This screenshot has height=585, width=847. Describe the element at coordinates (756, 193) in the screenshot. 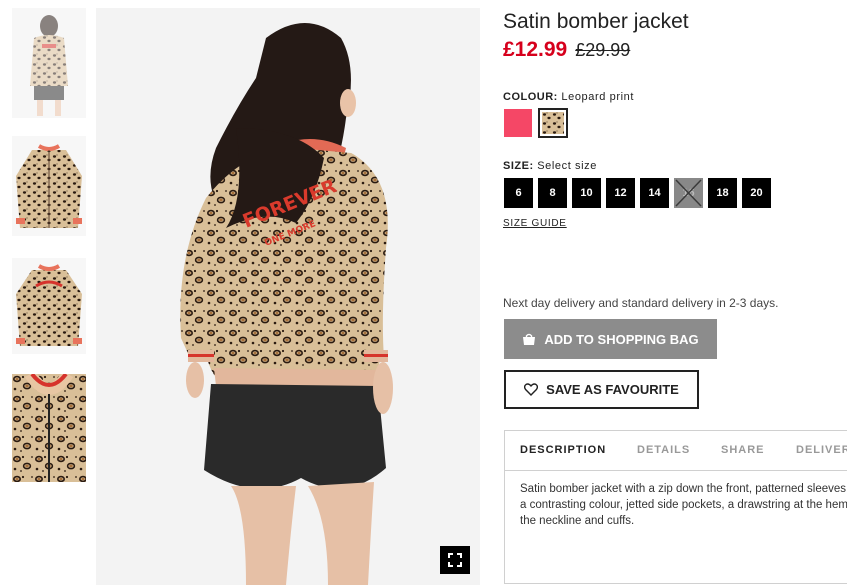

I see `size-option-20: 20` at that location.